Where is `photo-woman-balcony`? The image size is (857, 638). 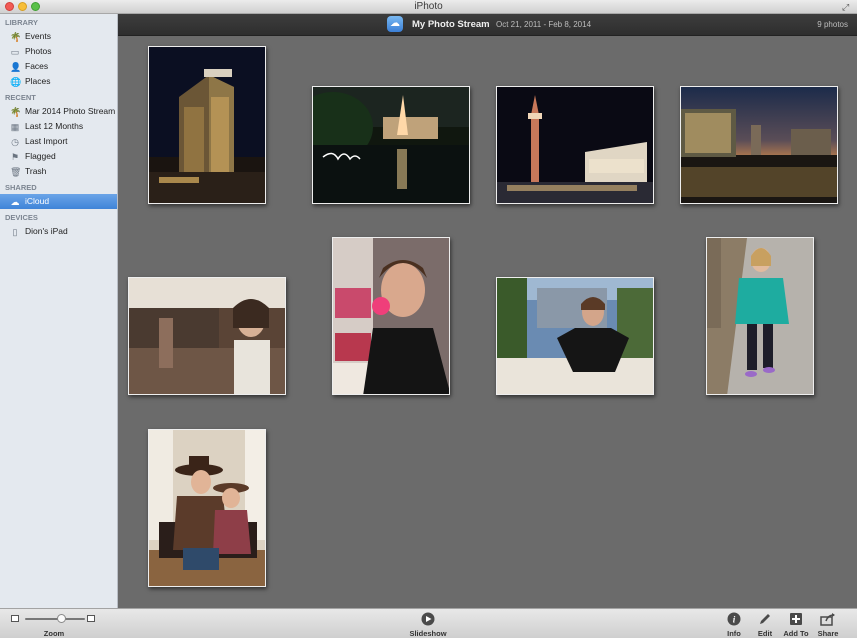
photo-woman-balcony is located at coordinates (575, 336).